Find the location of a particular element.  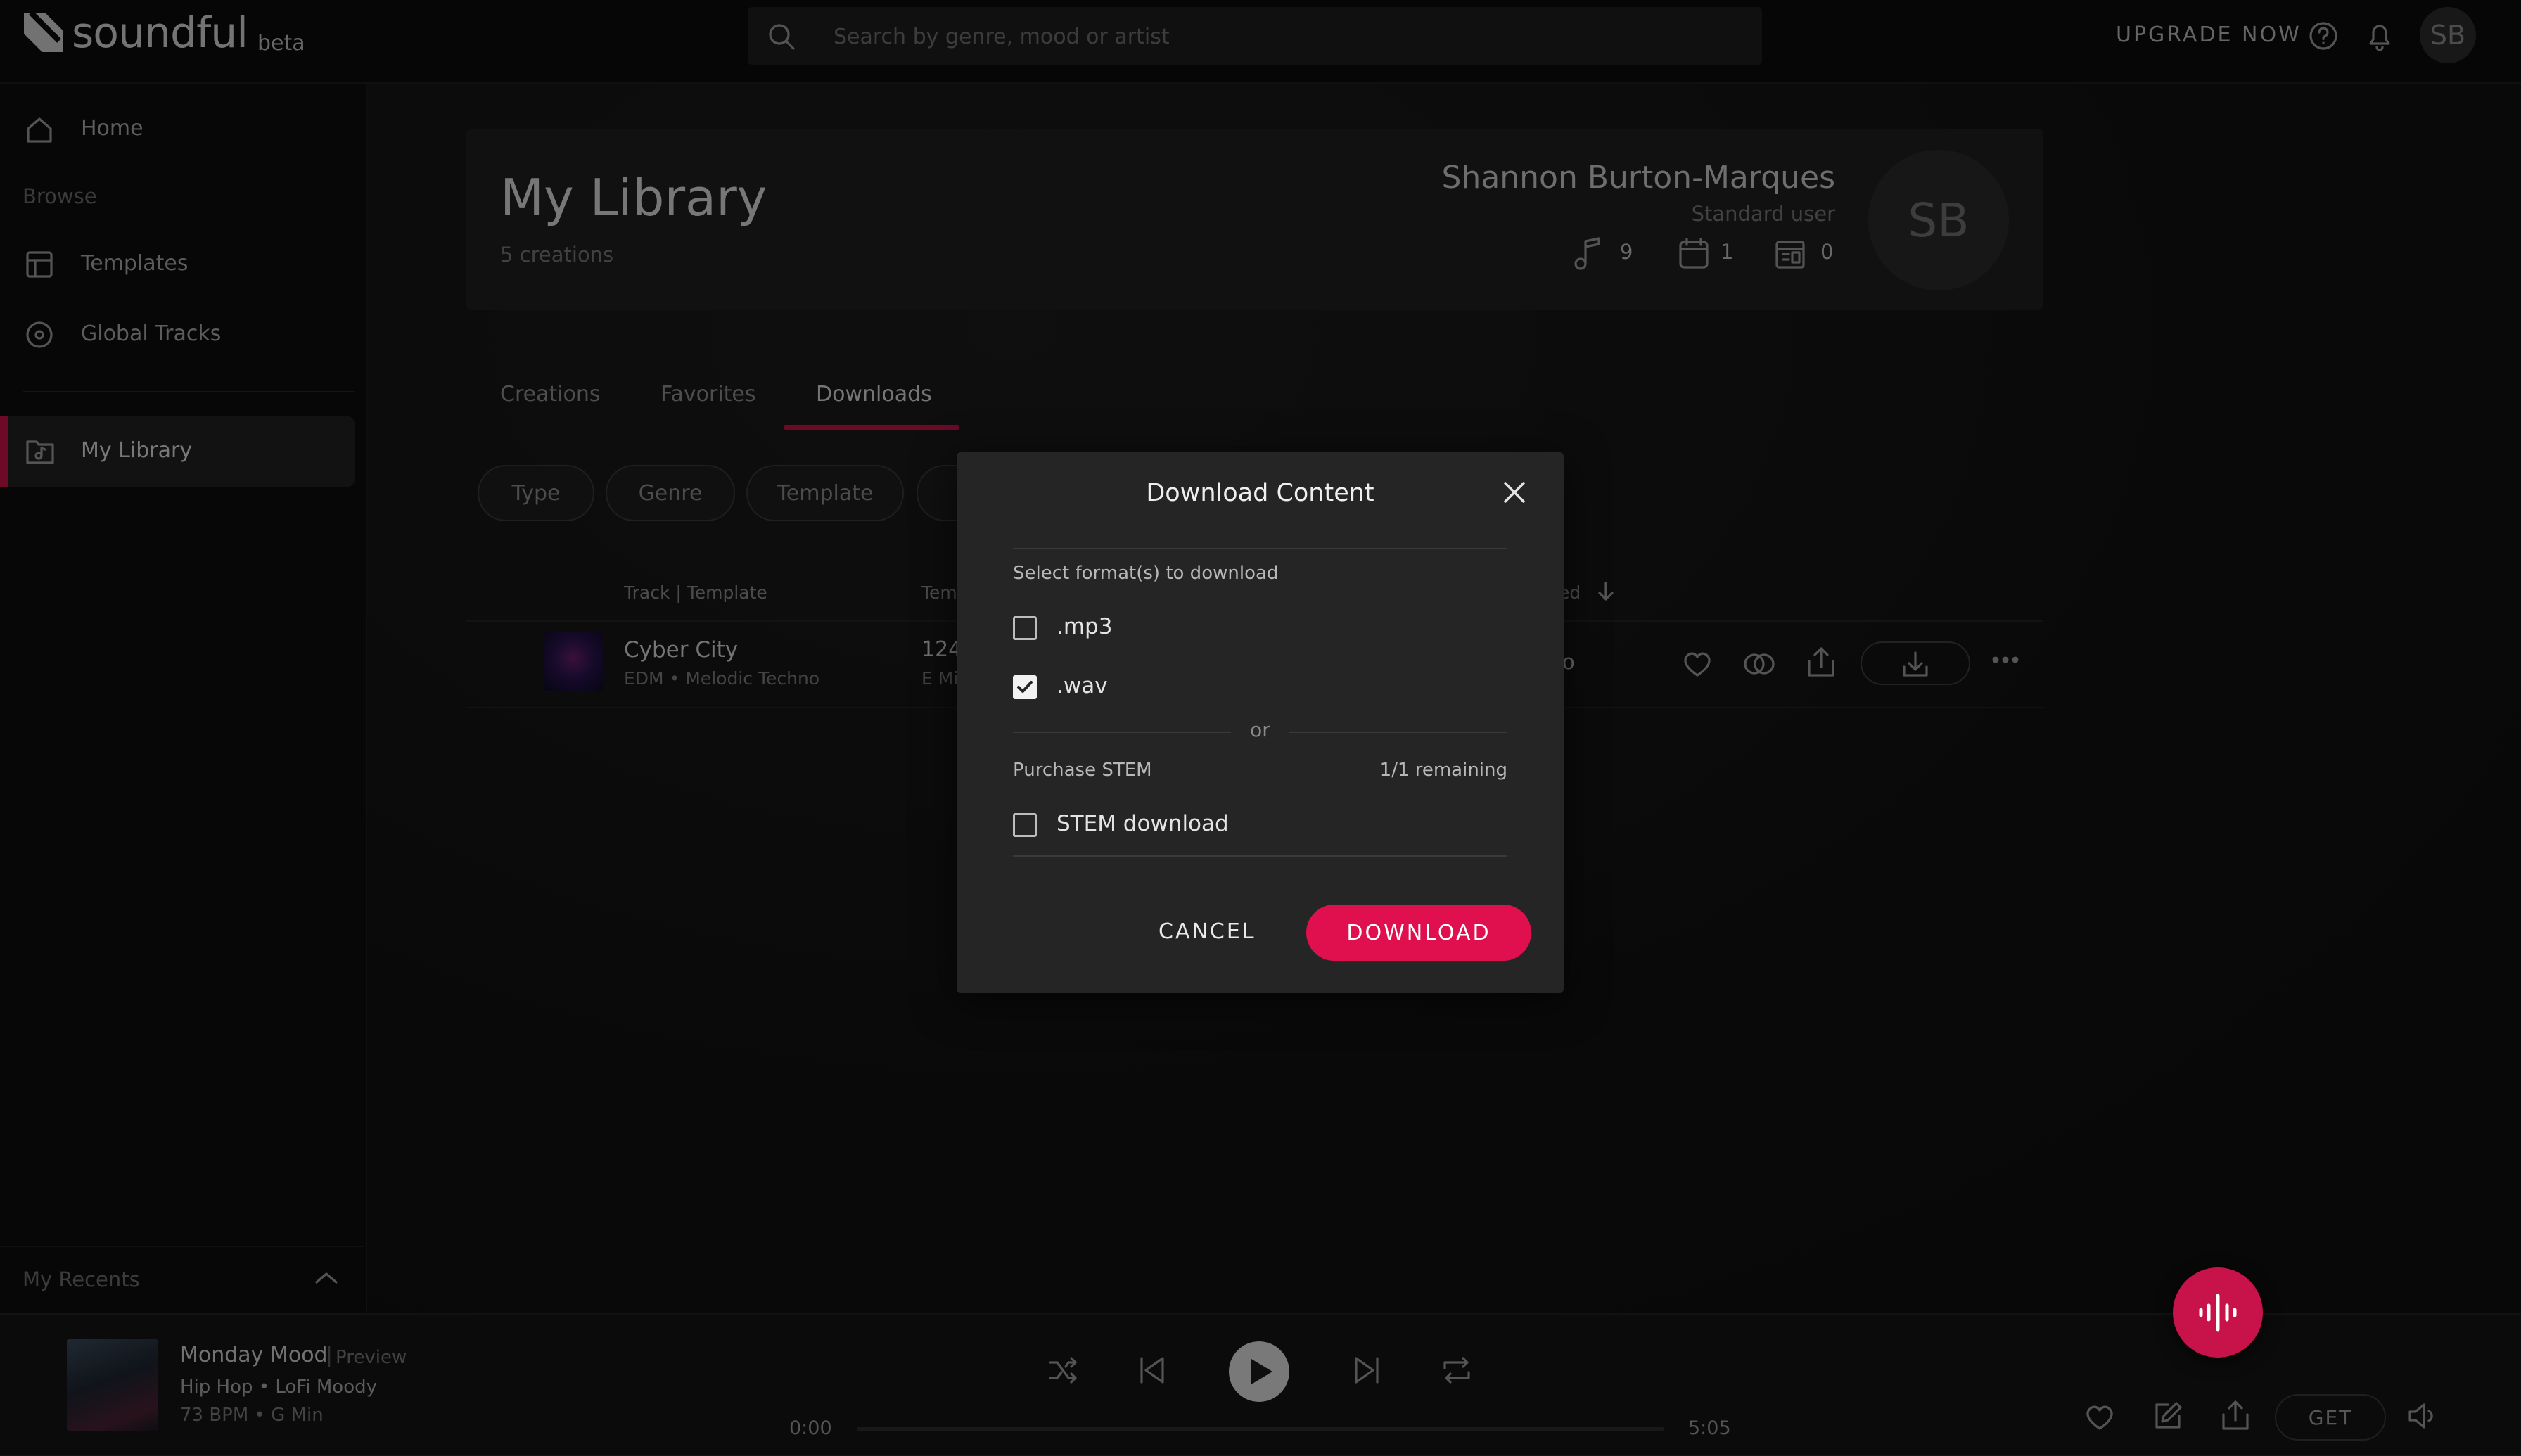

waveform-icon is located at coordinates (2218, 1312).